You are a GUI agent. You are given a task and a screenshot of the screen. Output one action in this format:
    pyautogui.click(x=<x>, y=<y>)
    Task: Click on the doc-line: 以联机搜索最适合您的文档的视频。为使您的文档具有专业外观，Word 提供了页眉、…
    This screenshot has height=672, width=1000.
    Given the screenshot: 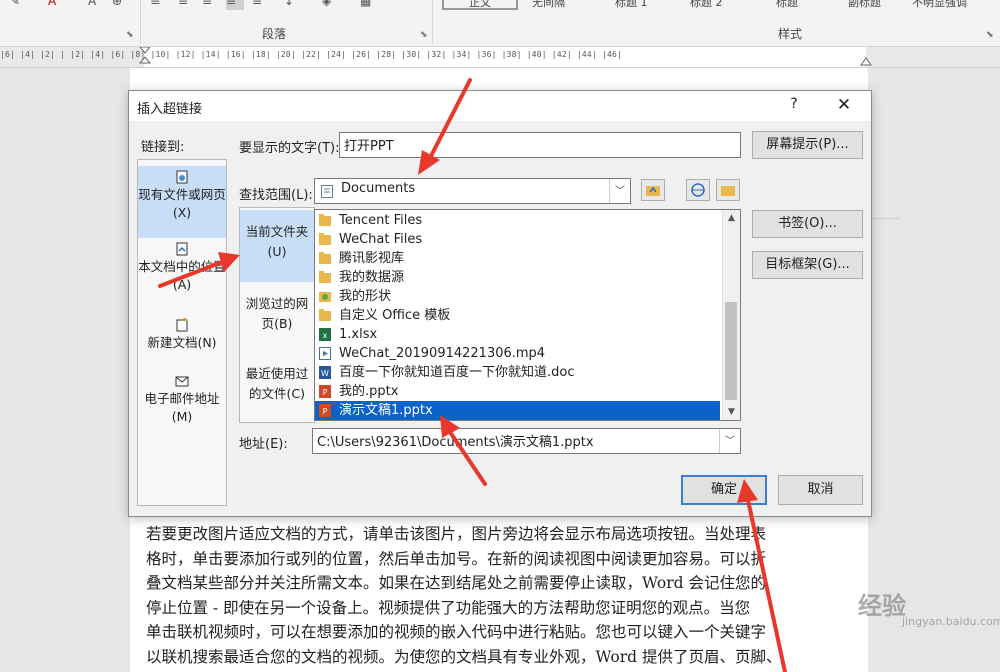 What is the action you would take?
    pyautogui.click(x=464, y=656)
    